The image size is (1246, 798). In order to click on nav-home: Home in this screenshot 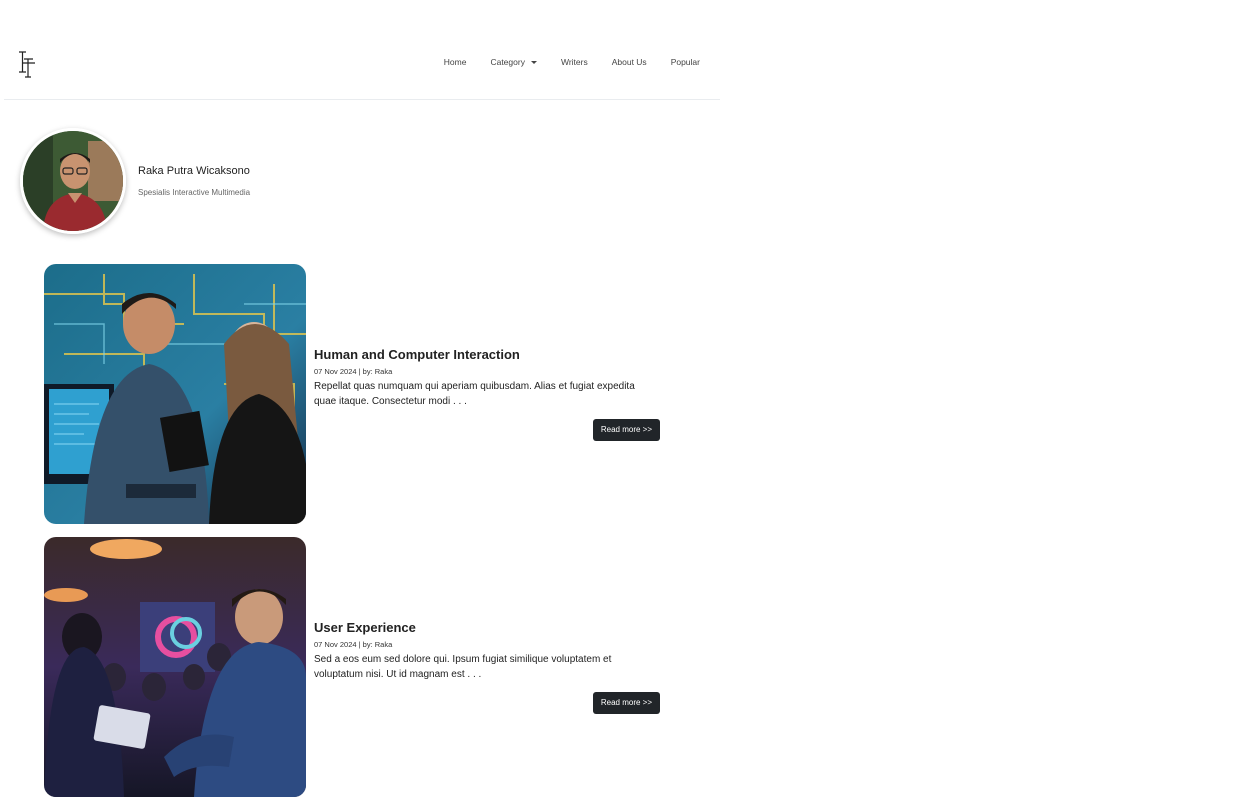, I will do `click(455, 62)`.